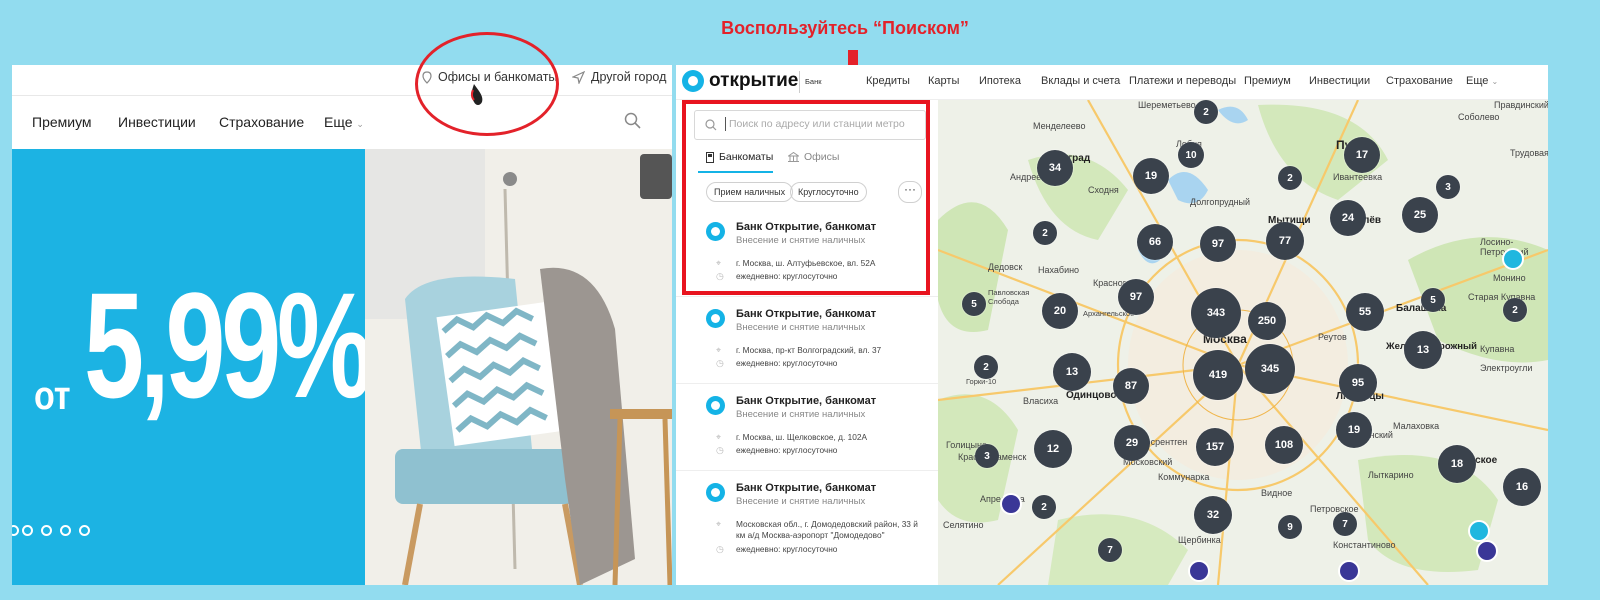  What do you see at coordinates (1059, 126) in the screenshot?
I see `map-label-mendeleevo: Менделеево` at bounding box center [1059, 126].